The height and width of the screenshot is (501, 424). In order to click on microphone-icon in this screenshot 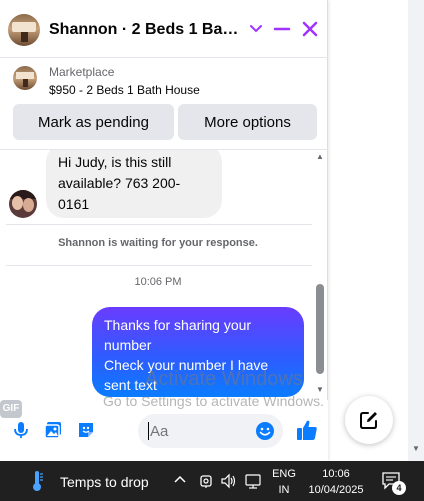, I will do `click(21, 430)`.